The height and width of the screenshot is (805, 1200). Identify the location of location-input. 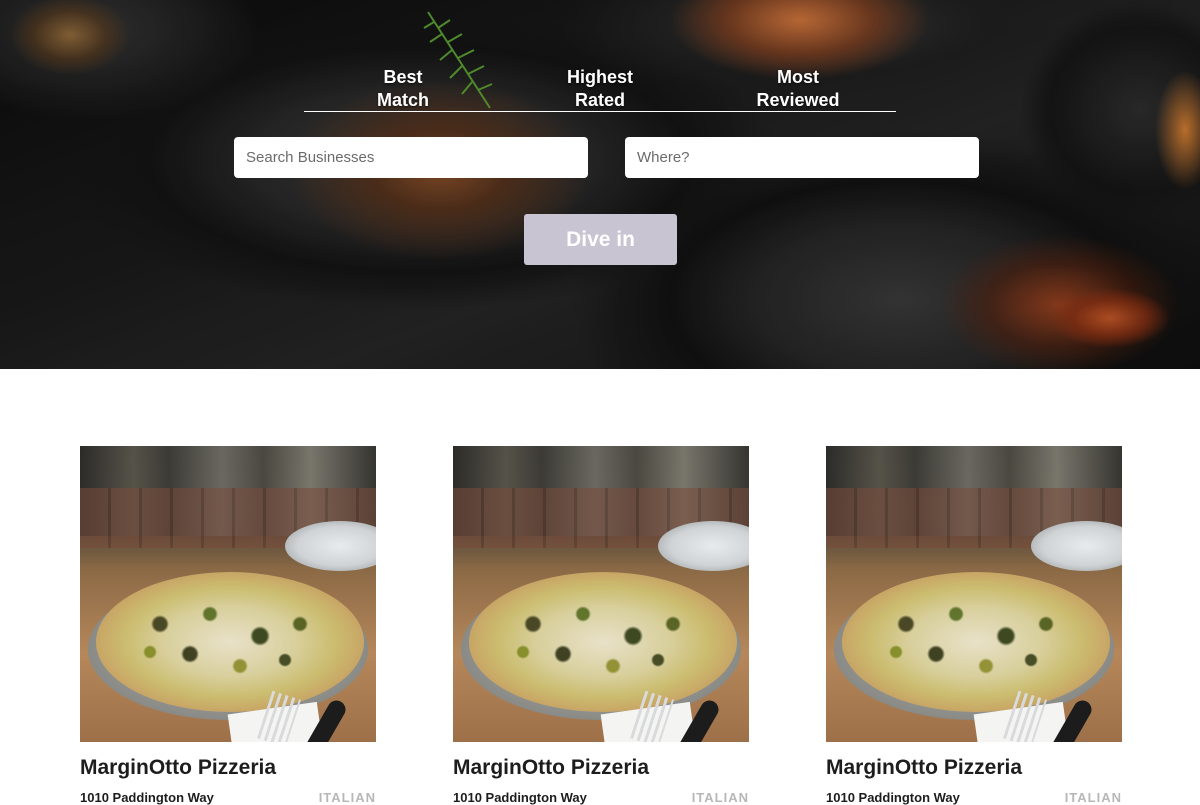
(802, 157).